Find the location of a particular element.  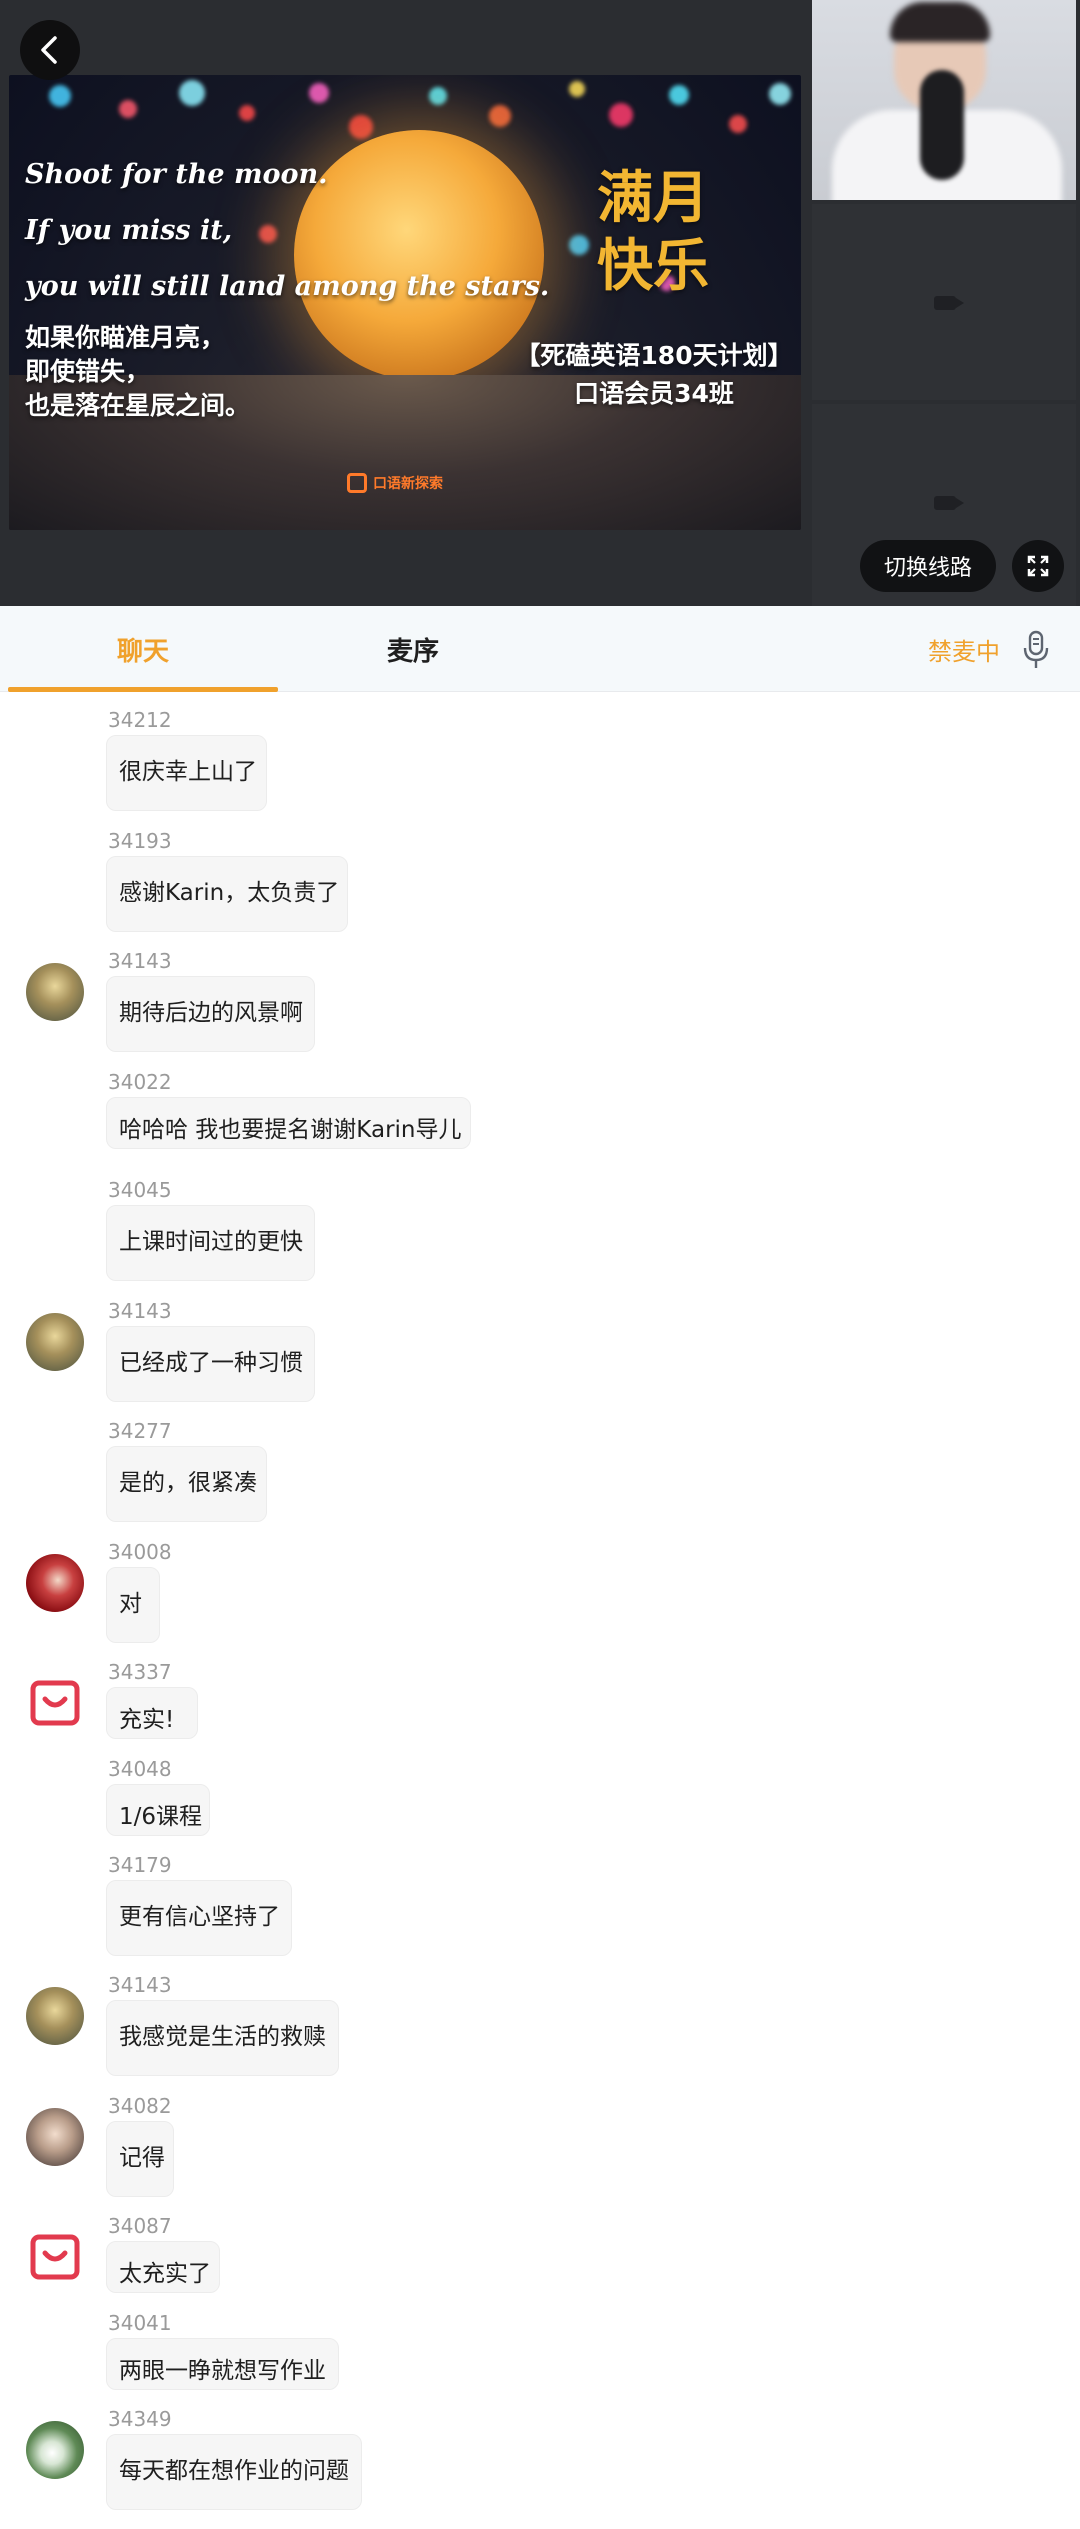

slide-title-line: 满月 is located at coordinates (653, 198).